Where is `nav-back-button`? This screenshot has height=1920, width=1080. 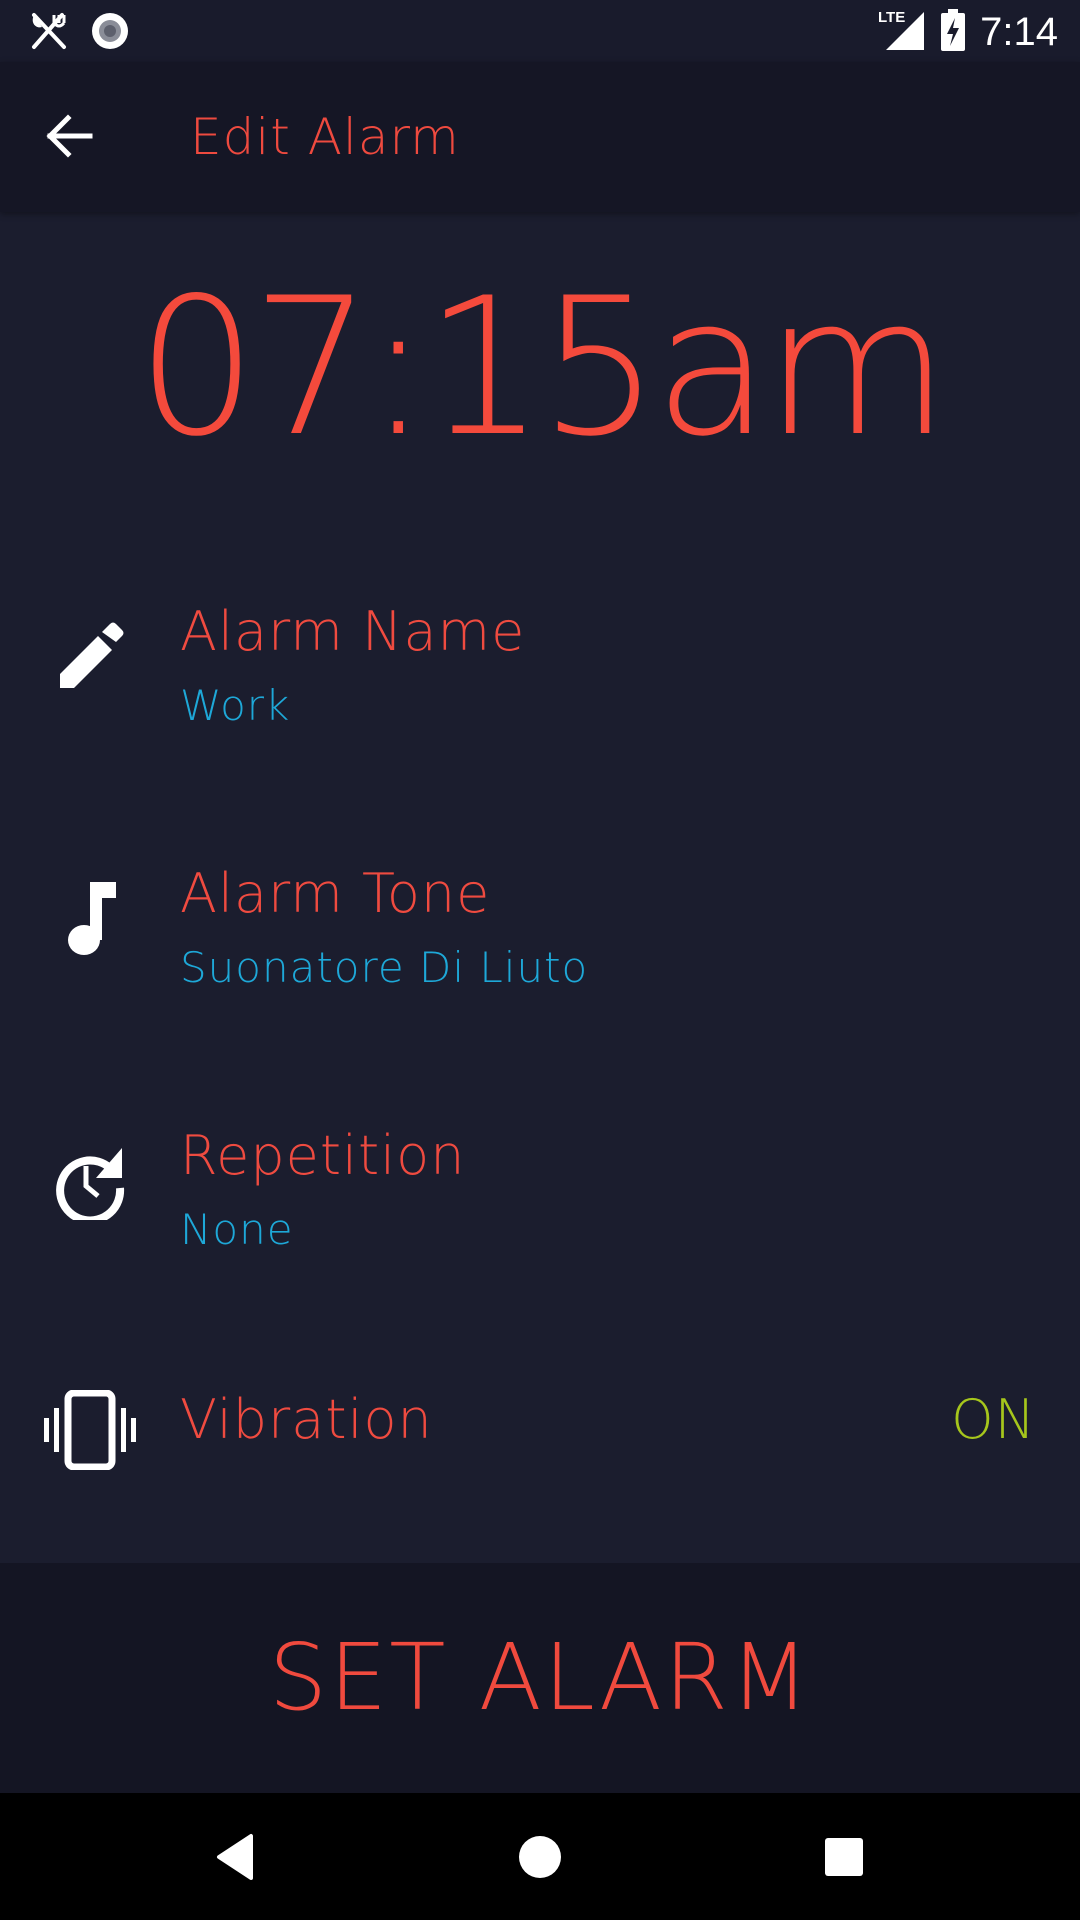 nav-back-button is located at coordinates (236, 1857).